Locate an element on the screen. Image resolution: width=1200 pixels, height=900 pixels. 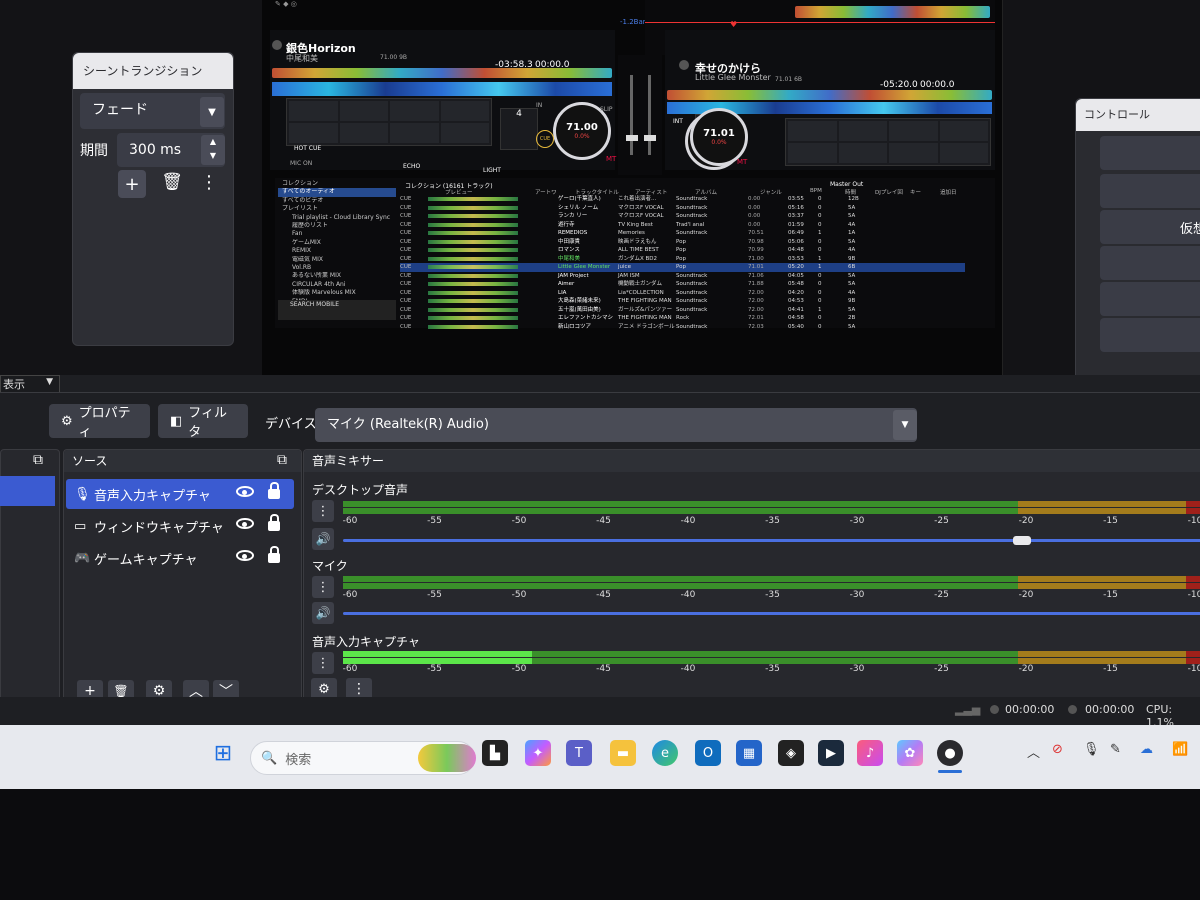
properties-button: ⚙ プロパティ is located at coordinates (99, 422).